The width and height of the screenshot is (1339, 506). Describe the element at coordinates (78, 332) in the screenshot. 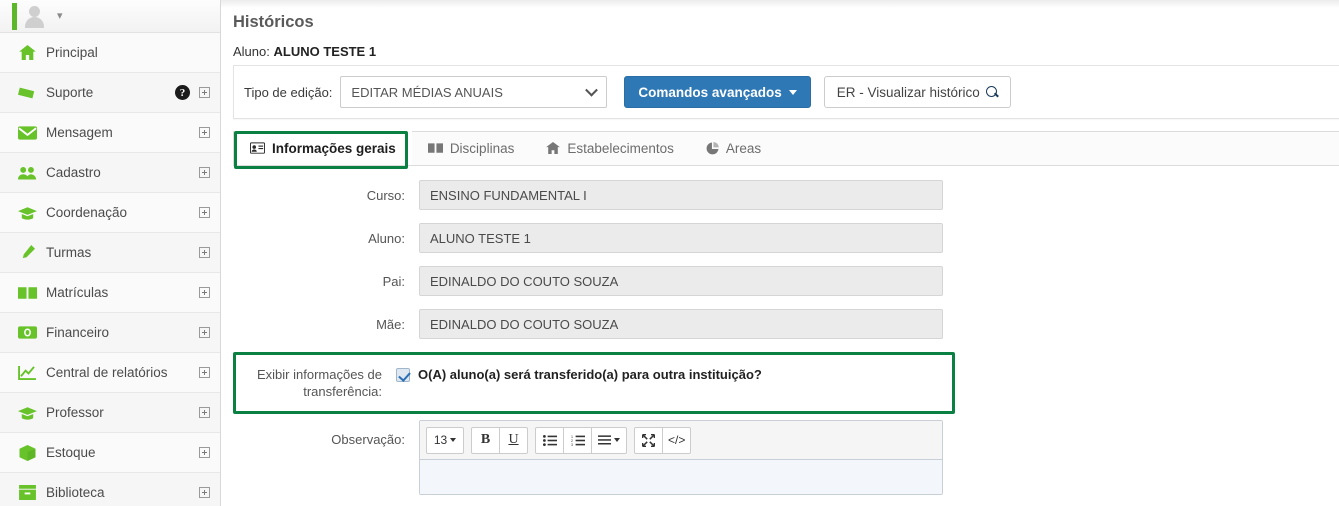

I see `sidebar-item-label: Financeiro` at that location.